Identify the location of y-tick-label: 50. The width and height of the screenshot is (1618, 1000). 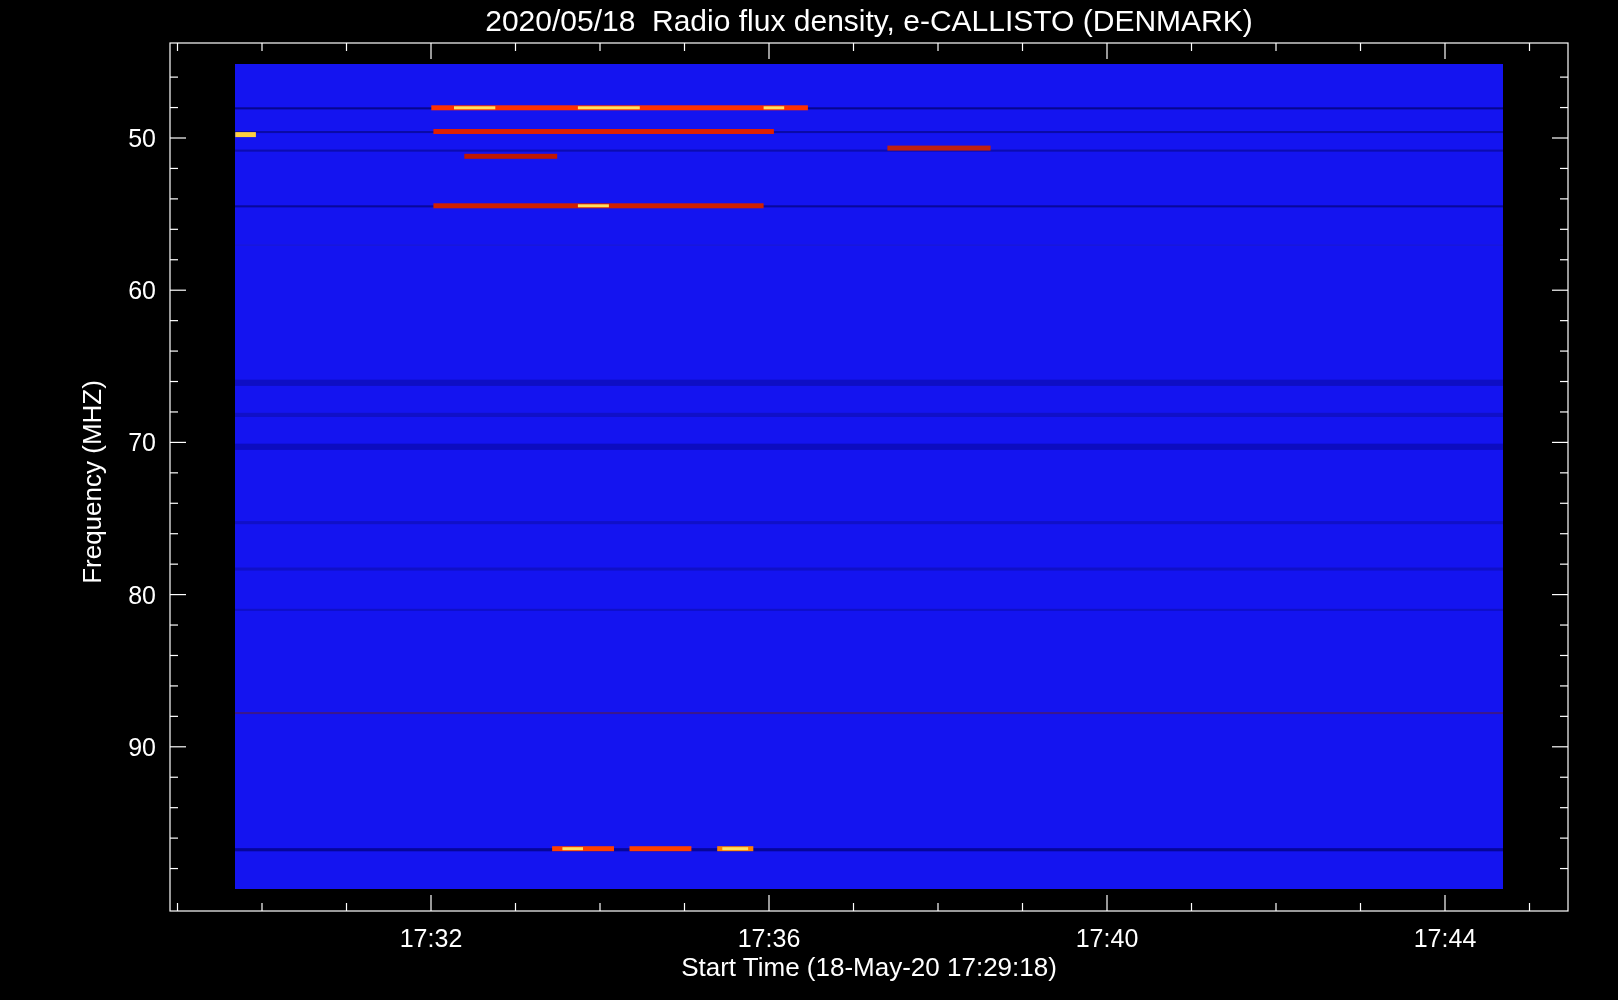
(142, 138).